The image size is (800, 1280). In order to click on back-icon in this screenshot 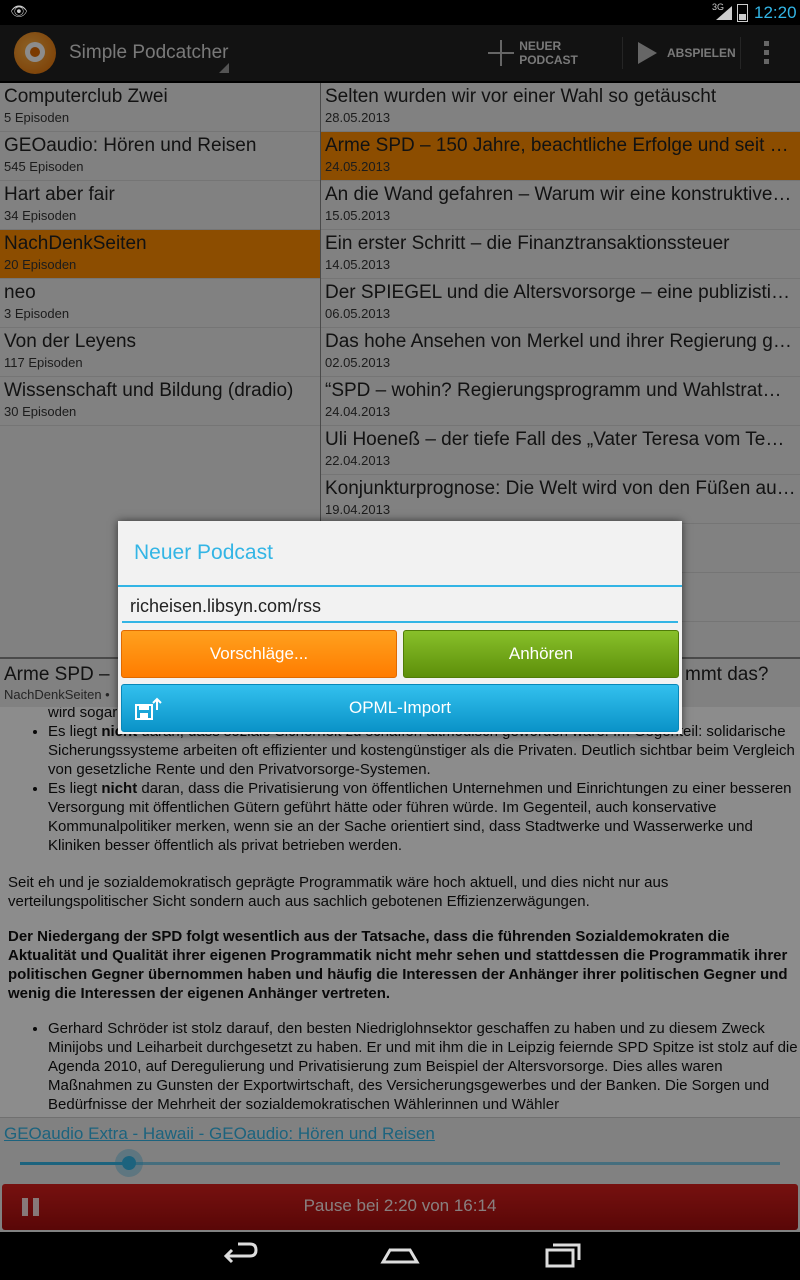, I will do `click(240, 1255)`.